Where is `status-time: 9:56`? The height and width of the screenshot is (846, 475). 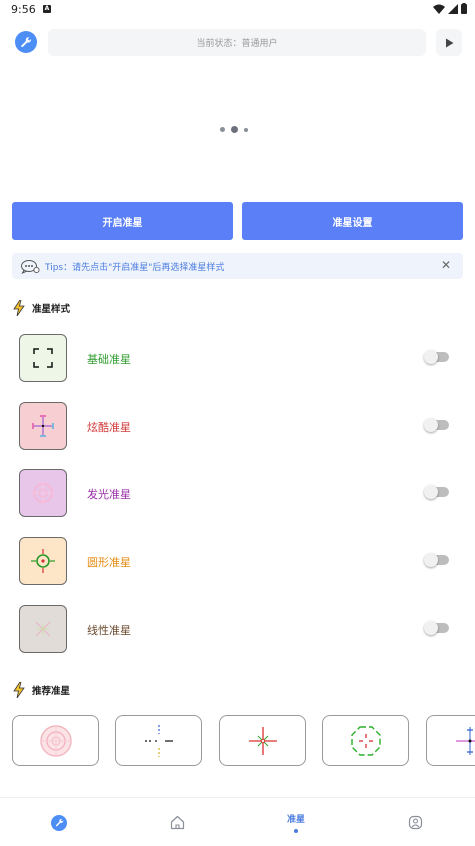
status-time: 9:56 is located at coordinates (23, 9).